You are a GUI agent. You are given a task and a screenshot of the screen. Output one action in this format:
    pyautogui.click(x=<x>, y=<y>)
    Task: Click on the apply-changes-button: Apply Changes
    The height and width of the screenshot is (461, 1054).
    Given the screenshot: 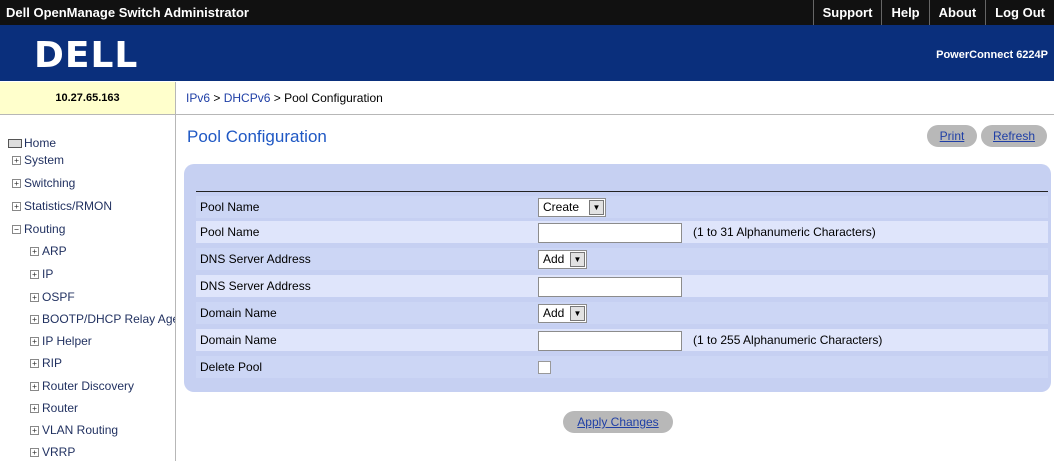 What is the action you would take?
    pyautogui.click(x=618, y=422)
    